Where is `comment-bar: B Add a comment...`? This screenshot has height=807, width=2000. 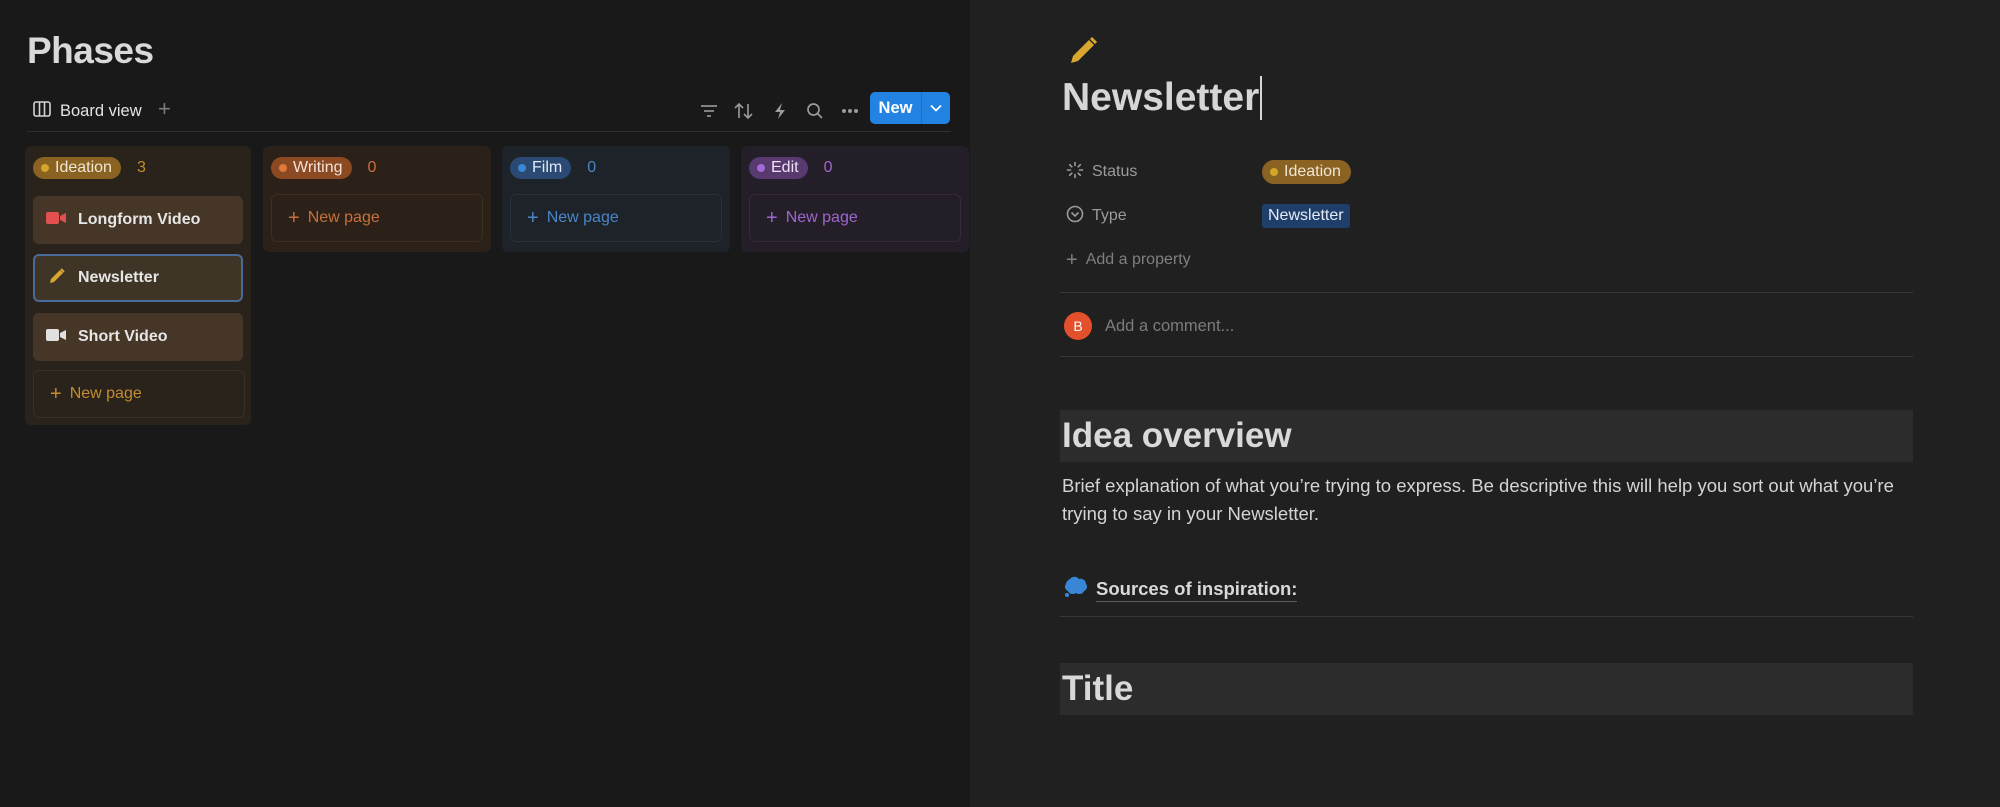 comment-bar: B Add a comment... is located at coordinates (1149, 326).